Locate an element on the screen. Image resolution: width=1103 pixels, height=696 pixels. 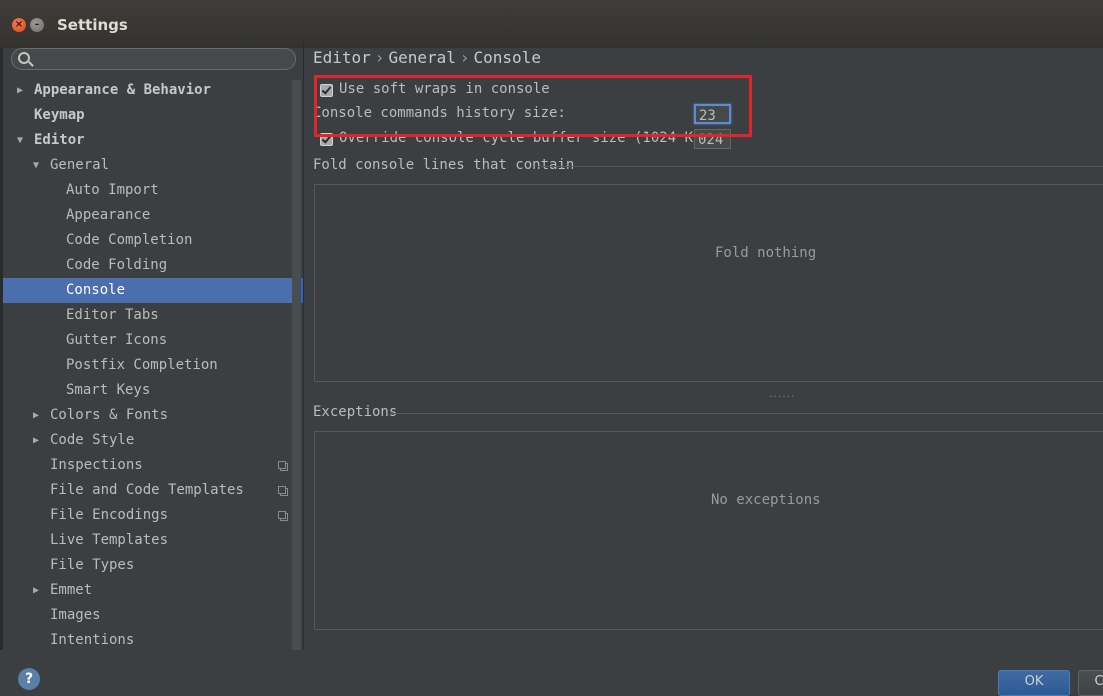
tree-item-gutter-icons: Gutter Icons is located at coordinates (153, 340).